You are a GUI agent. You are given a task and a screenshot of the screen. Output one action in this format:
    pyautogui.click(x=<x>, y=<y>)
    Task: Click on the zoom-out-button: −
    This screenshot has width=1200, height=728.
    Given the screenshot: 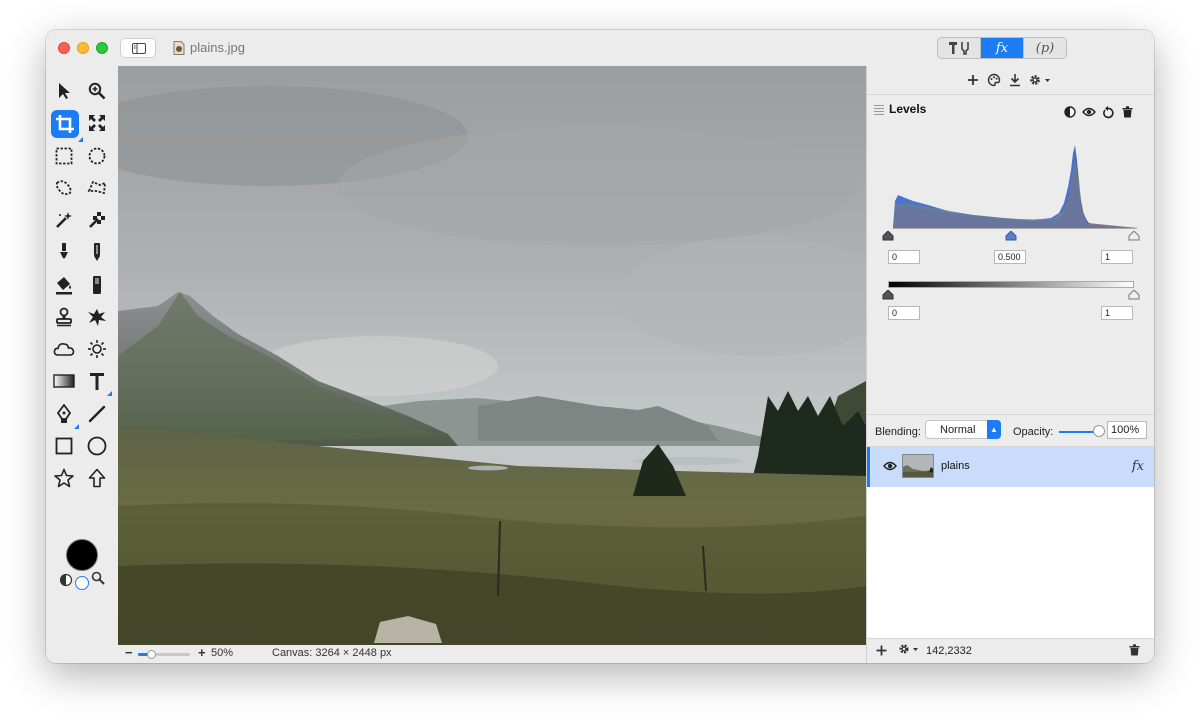 What is the action you would take?
    pyautogui.click(x=129, y=652)
    